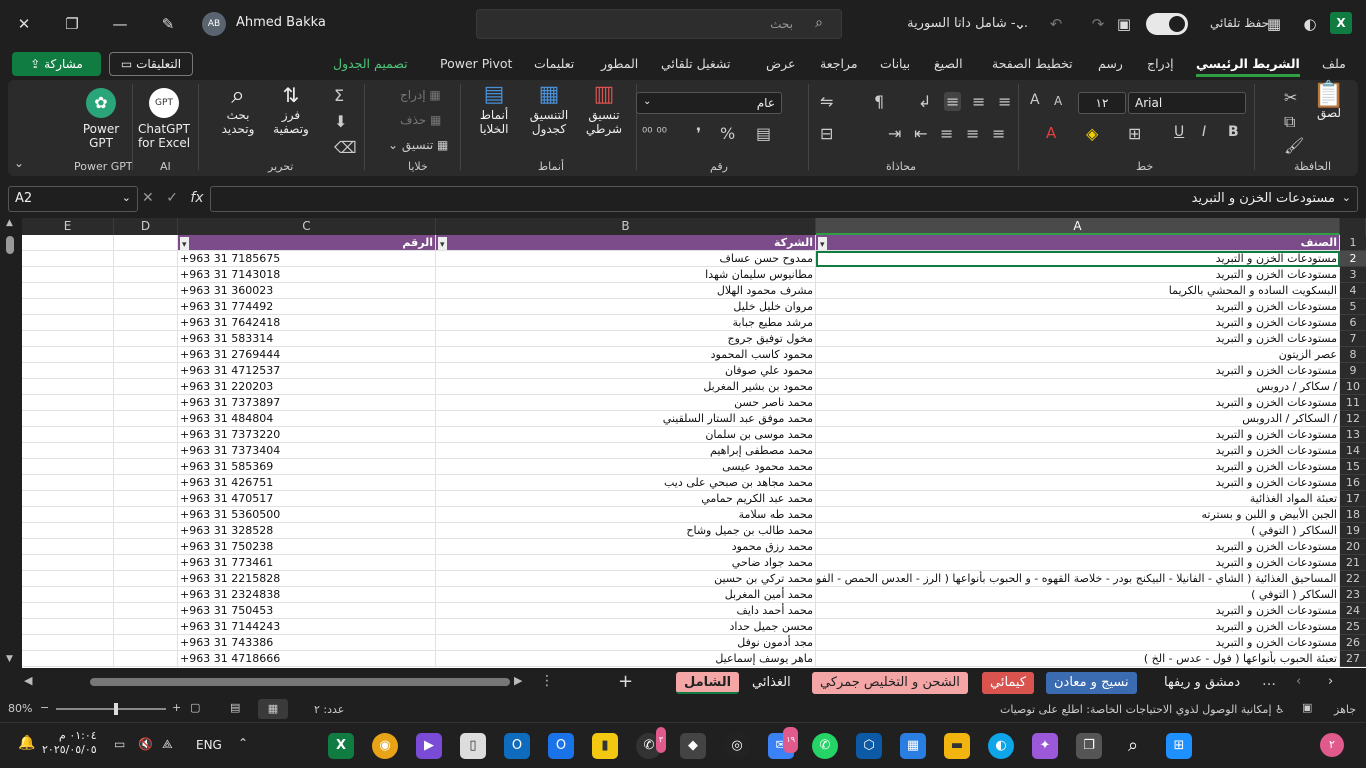  I want to click on cell-empty, so click(146, 243).